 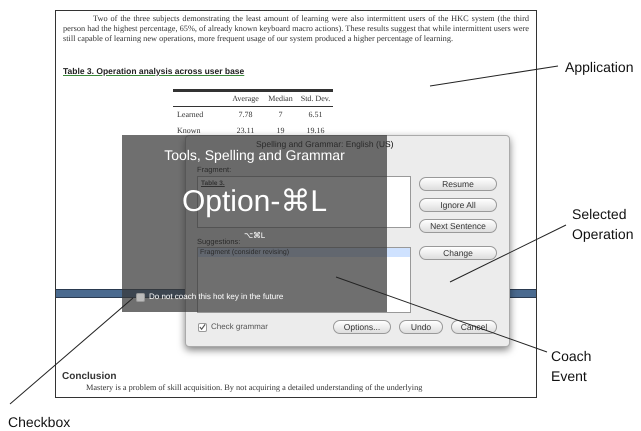 What do you see at coordinates (153, 71) in the screenshot?
I see `table-caption: Table 3. Operation analysis across user base` at bounding box center [153, 71].